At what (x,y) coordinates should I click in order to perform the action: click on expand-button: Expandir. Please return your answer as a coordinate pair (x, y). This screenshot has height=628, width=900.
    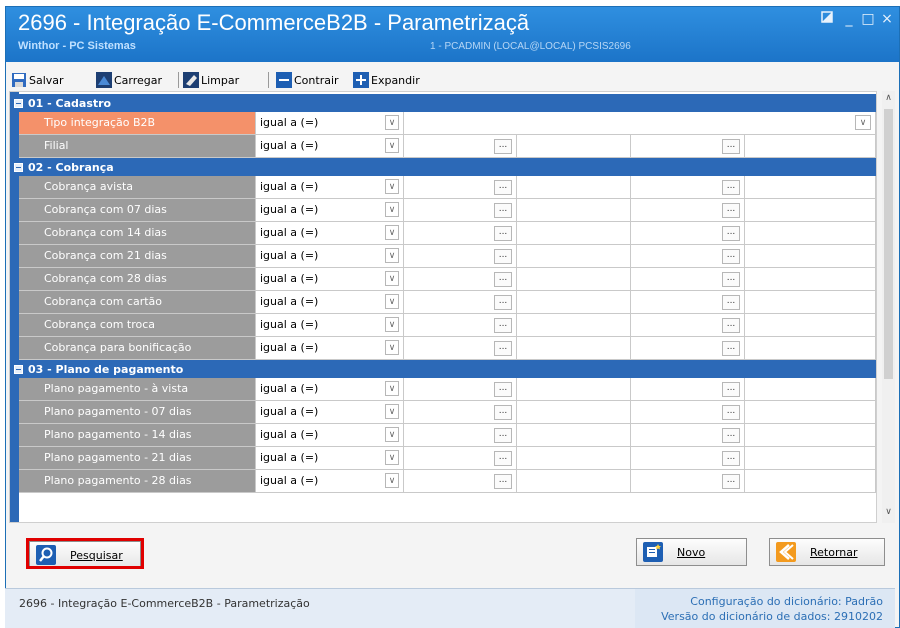
    Looking at the image, I should click on (386, 80).